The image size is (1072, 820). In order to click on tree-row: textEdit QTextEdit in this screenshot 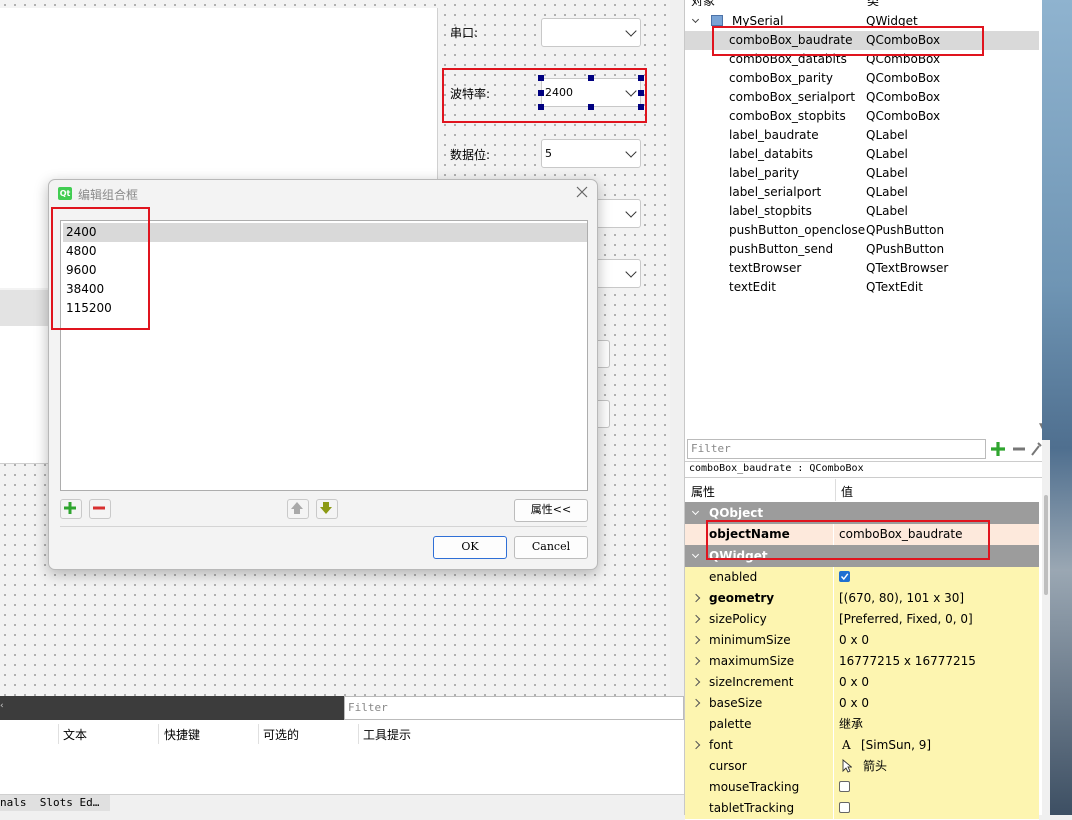, I will do `click(862, 287)`.